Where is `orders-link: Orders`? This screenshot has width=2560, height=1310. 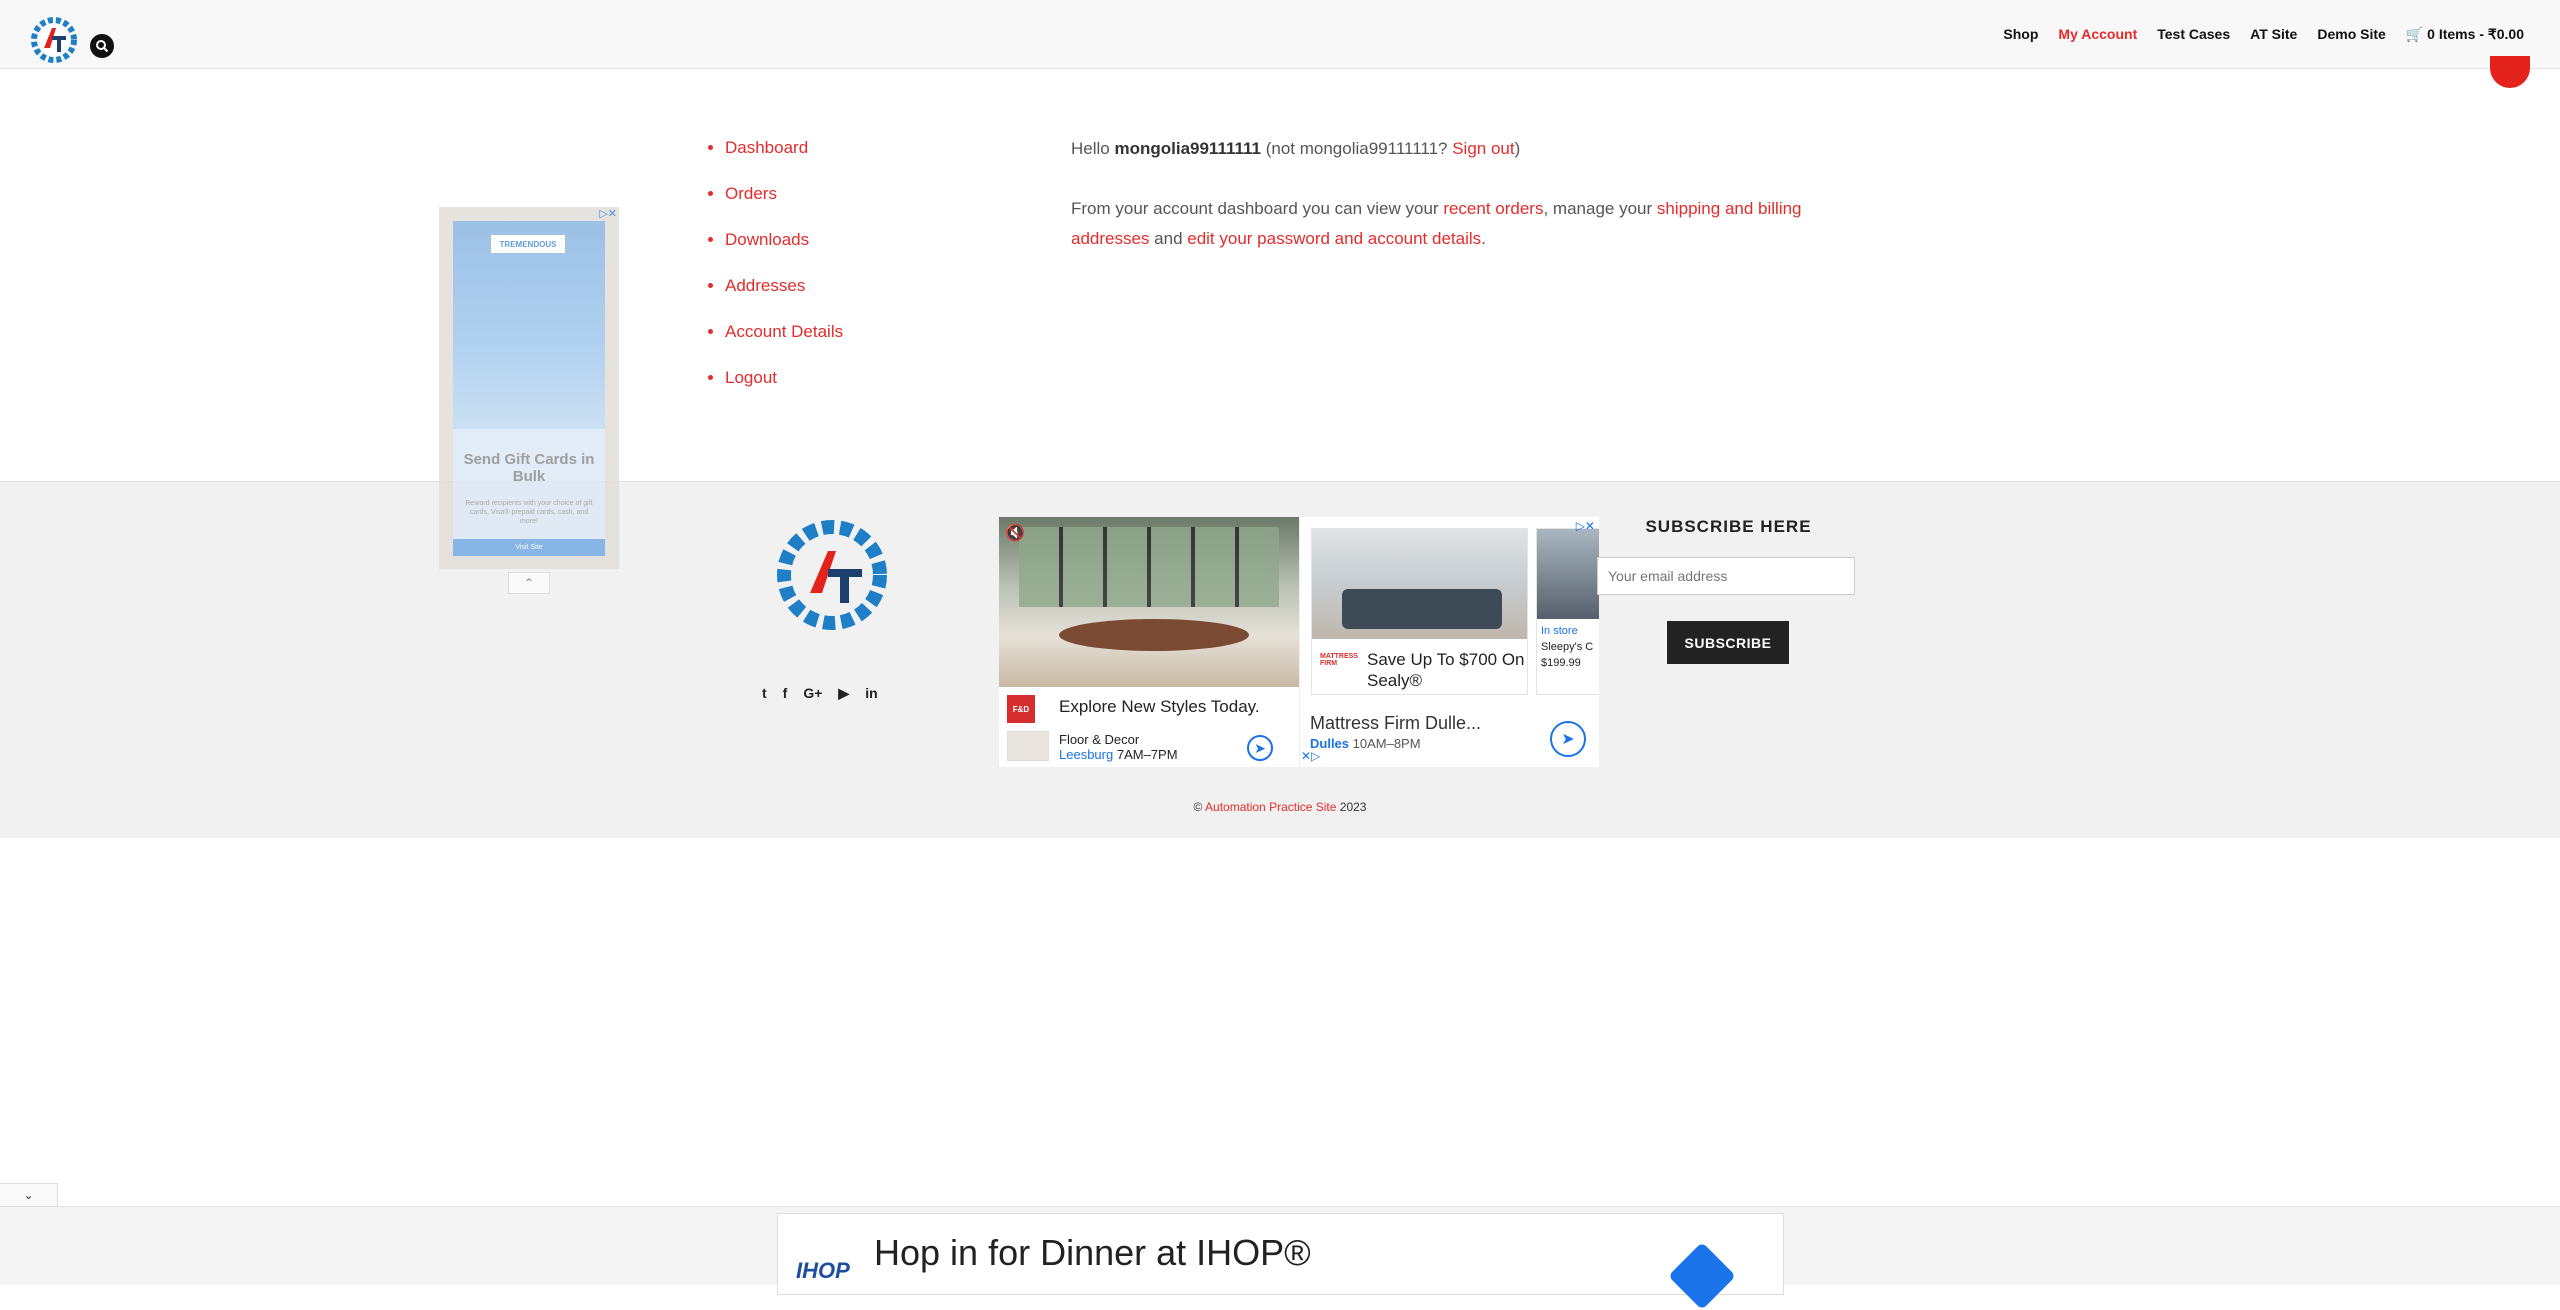
orders-link: Orders is located at coordinates (751, 193).